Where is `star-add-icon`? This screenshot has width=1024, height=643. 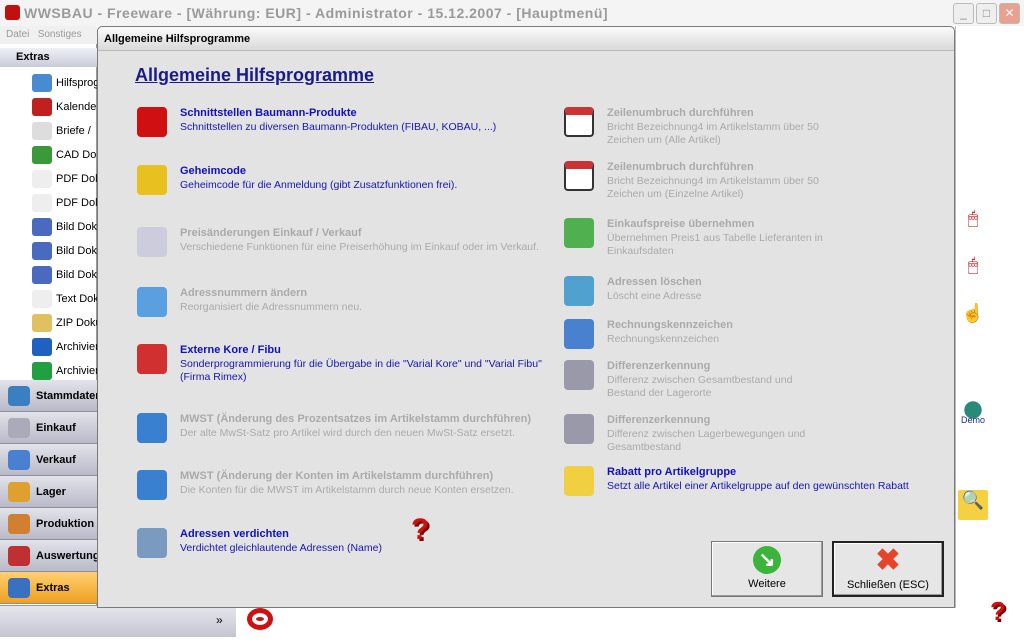
star-add-icon is located at coordinates (579, 481).